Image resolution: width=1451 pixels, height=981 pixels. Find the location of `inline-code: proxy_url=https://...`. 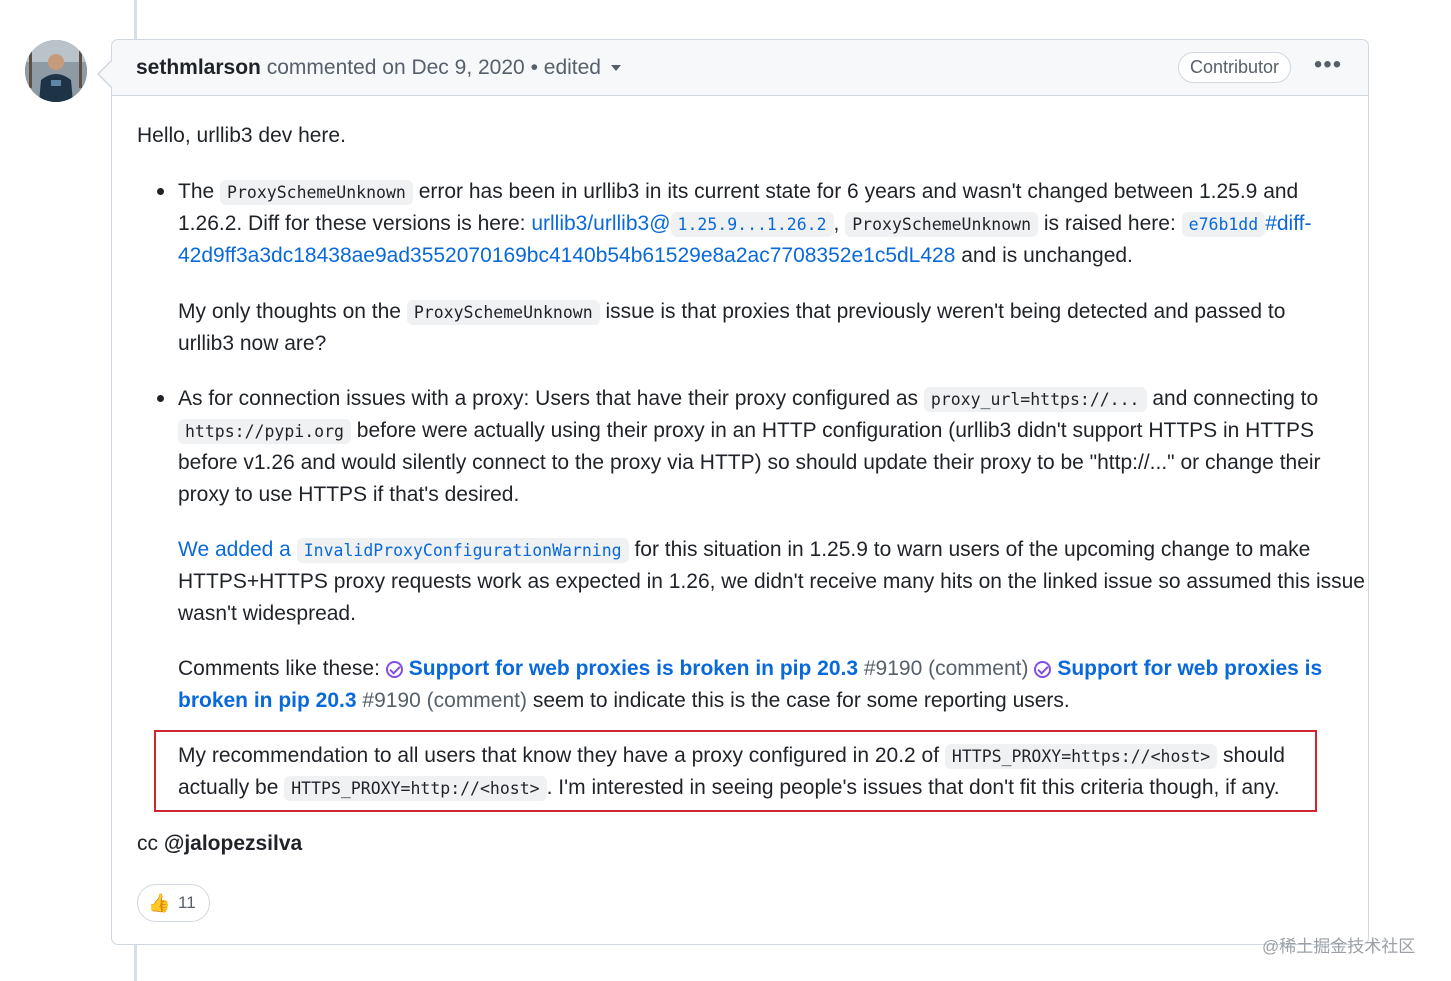

inline-code: proxy_url=https://... is located at coordinates (1035, 399).